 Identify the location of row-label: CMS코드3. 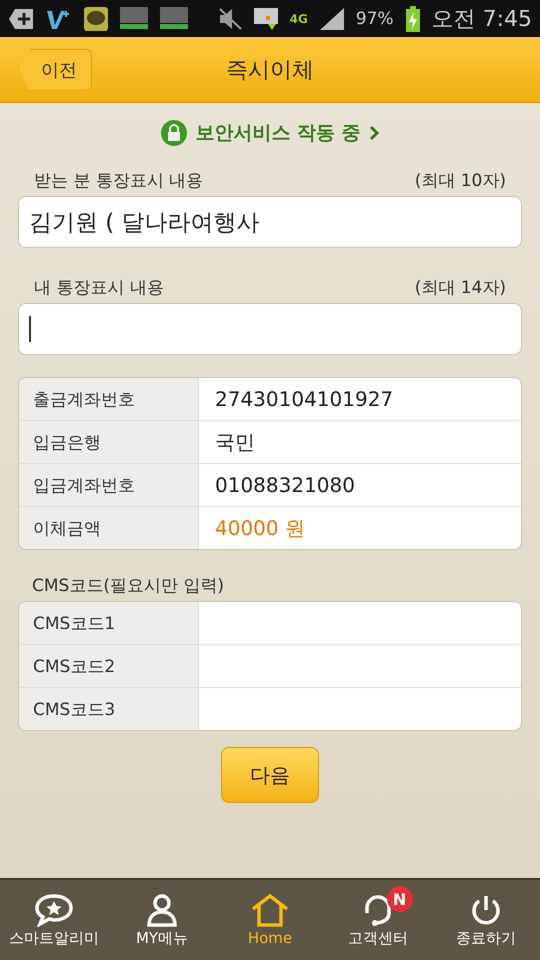
(109, 709).